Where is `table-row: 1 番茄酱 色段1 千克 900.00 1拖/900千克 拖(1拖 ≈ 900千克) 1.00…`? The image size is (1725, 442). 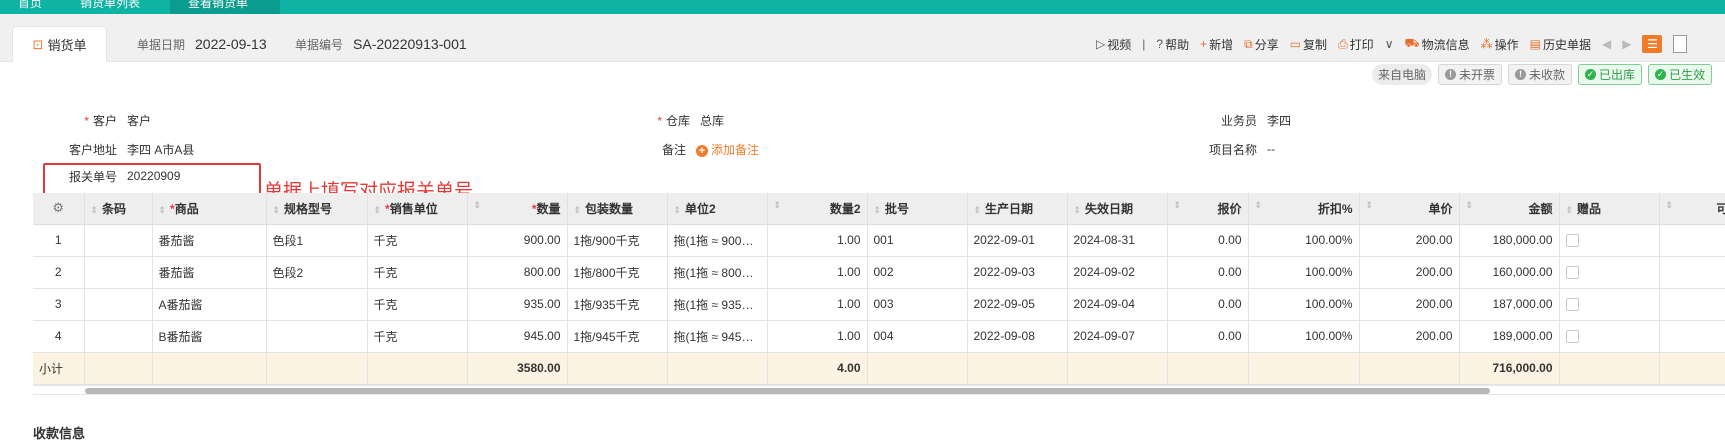
table-row: 1 番茄酱 色段1 千克 900.00 1拖/900千克 拖(1拖 ≈ 900千克) 1.00… is located at coordinates (879, 240).